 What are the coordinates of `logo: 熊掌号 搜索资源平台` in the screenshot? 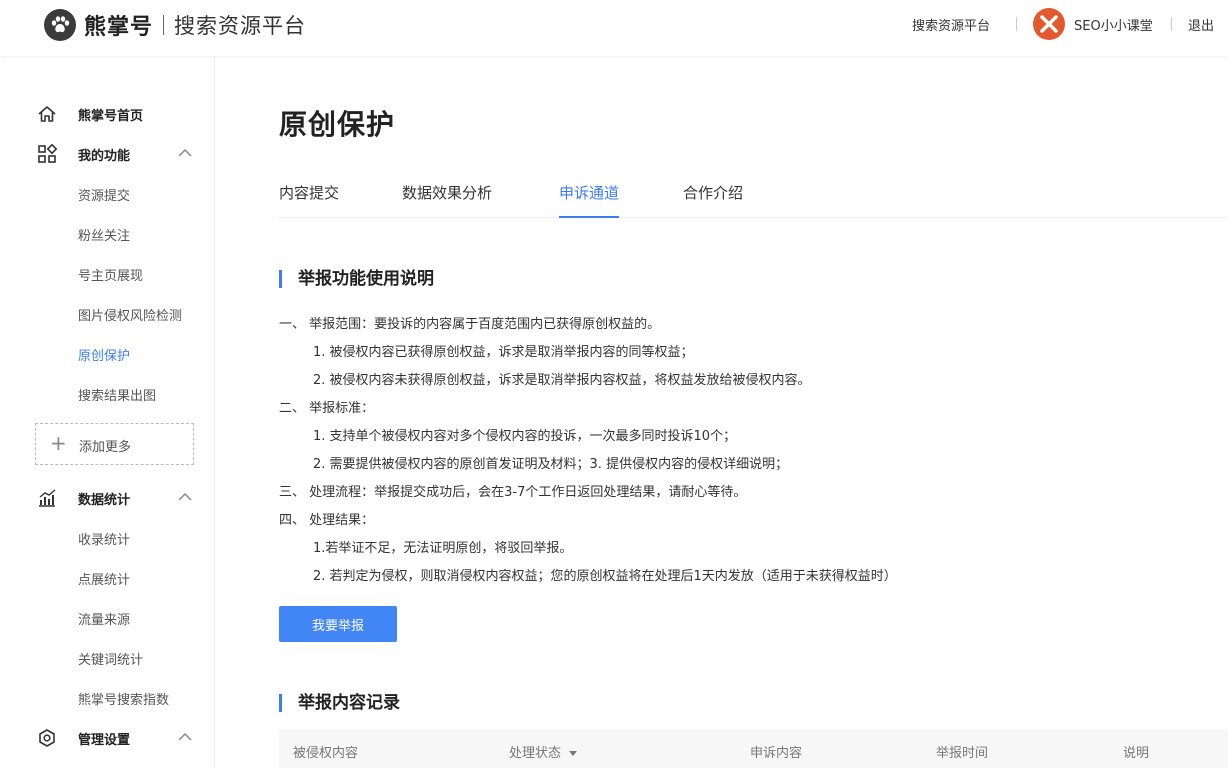 It's located at (175, 25).